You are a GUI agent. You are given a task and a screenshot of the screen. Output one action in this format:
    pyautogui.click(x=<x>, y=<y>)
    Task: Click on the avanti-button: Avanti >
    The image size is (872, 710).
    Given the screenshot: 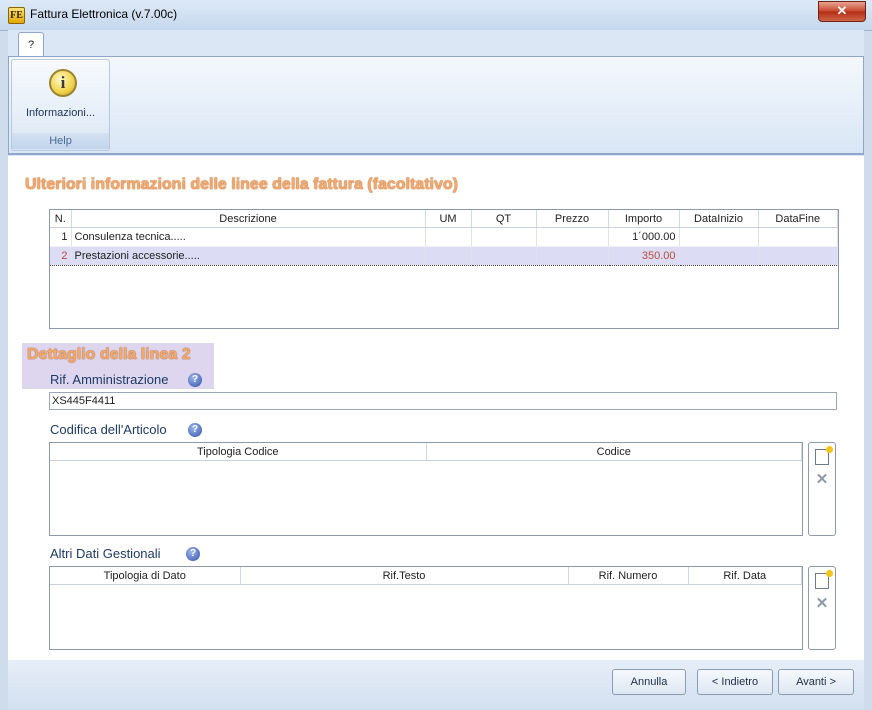 What is the action you would take?
    pyautogui.click(x=816, y=682)
    